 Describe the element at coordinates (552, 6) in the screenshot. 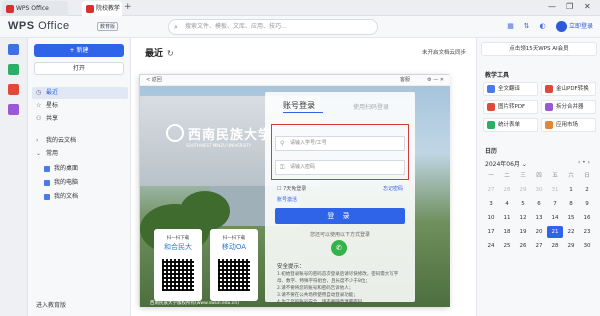

I see `minimize-button: —` at that location.